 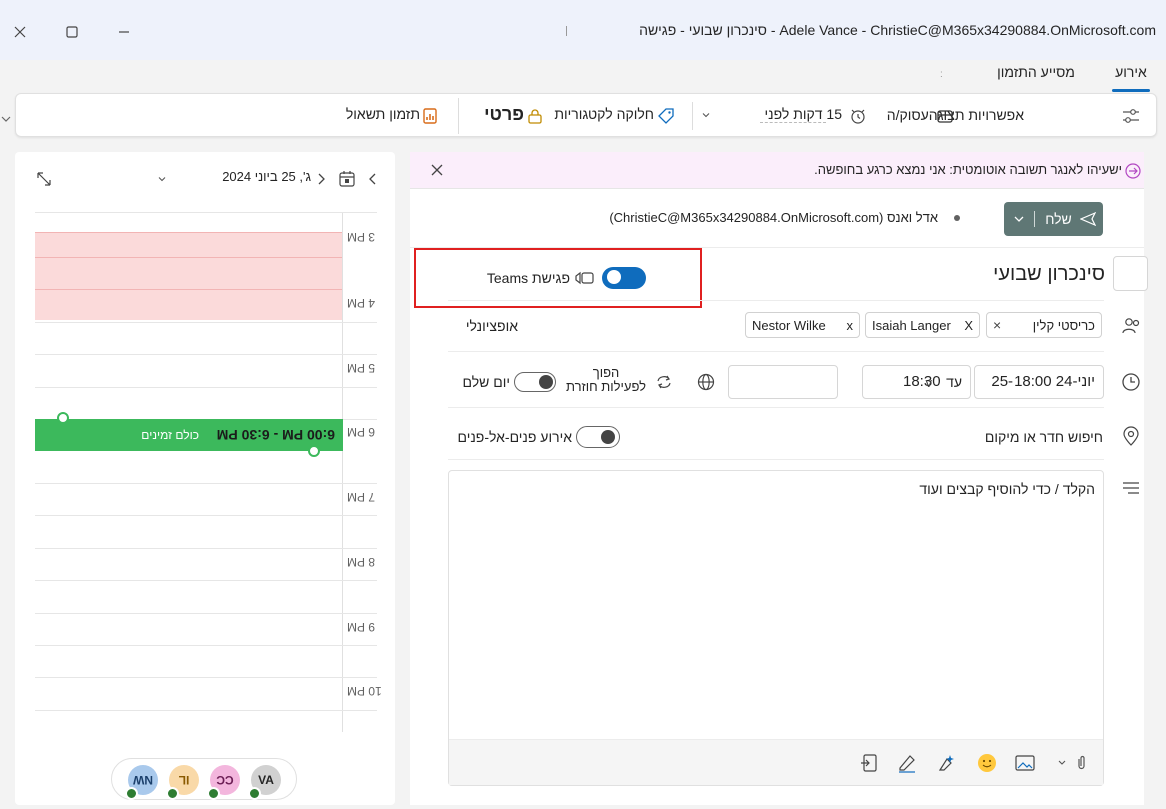 I want to click on tab-event: אירוע, so click(x=1131, y=78).